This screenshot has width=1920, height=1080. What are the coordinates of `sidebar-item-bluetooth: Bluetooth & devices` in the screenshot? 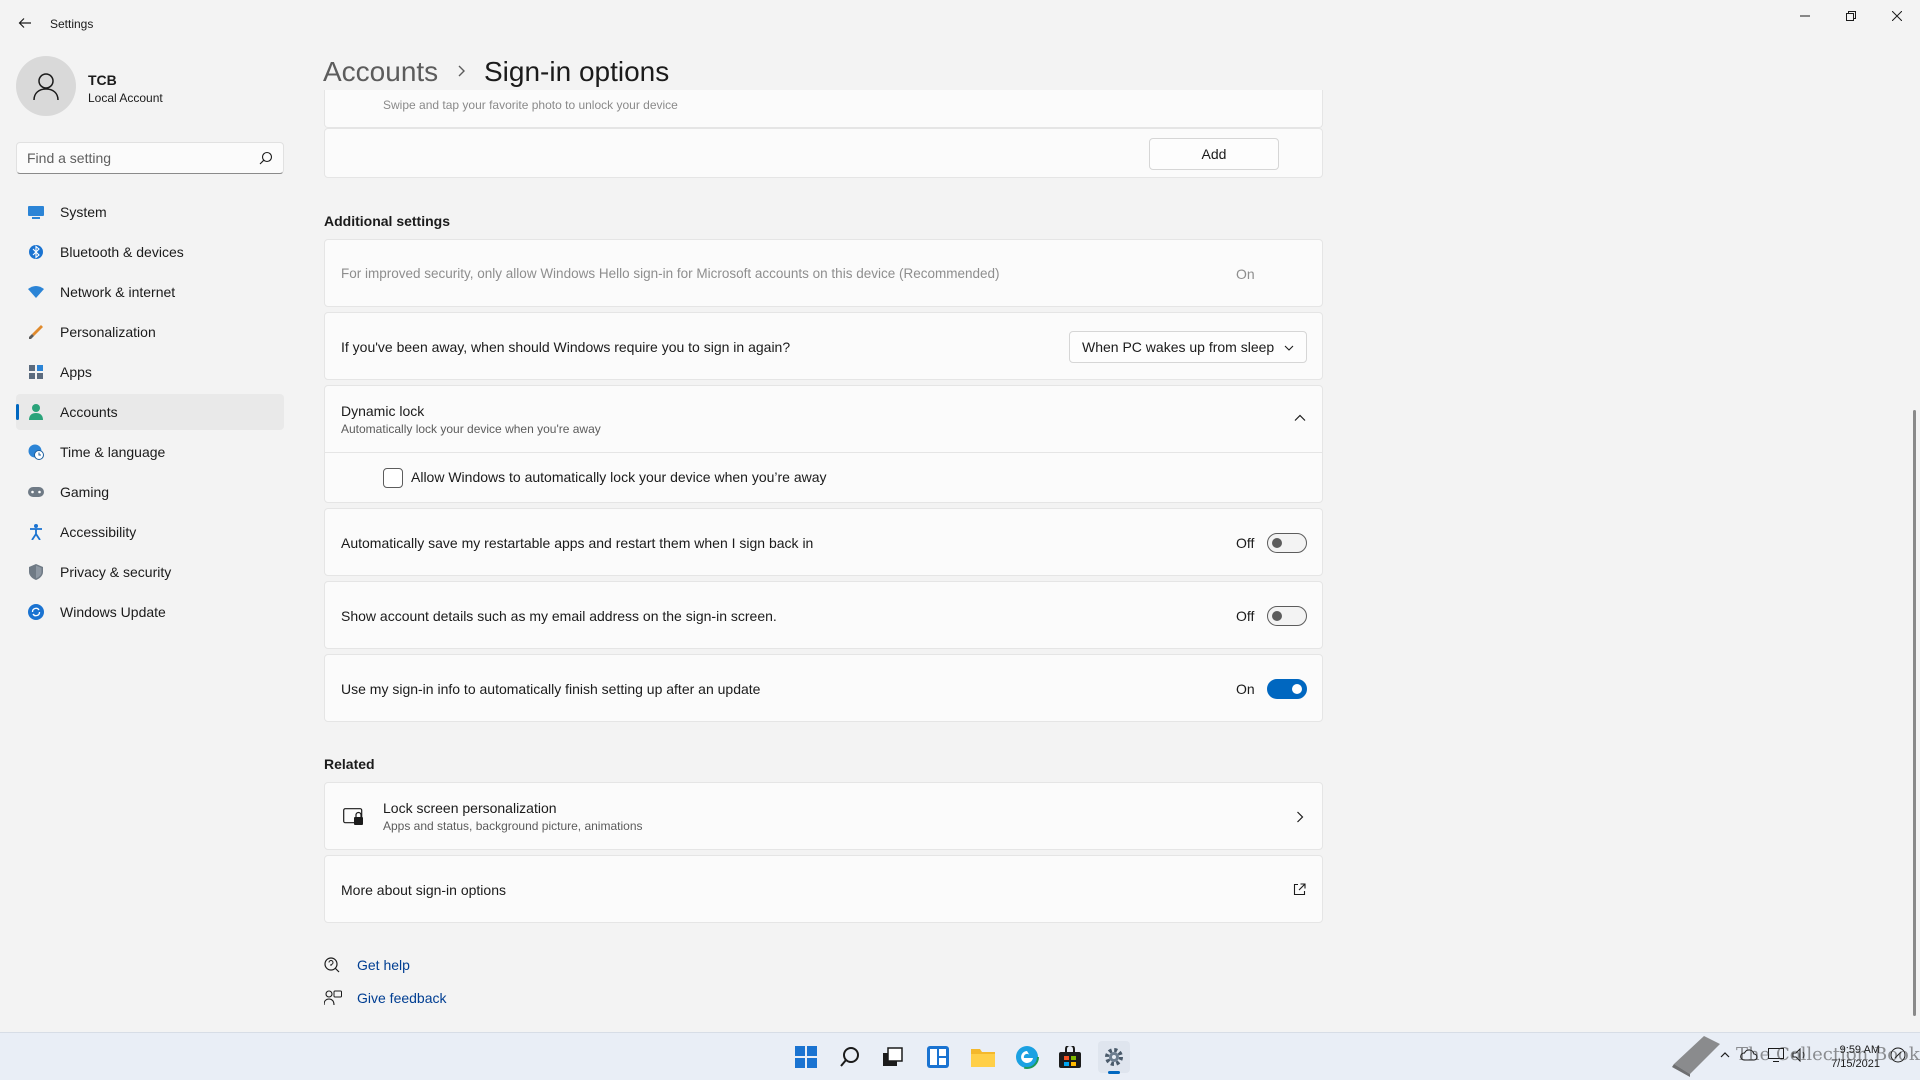 It's located at (150, 252).